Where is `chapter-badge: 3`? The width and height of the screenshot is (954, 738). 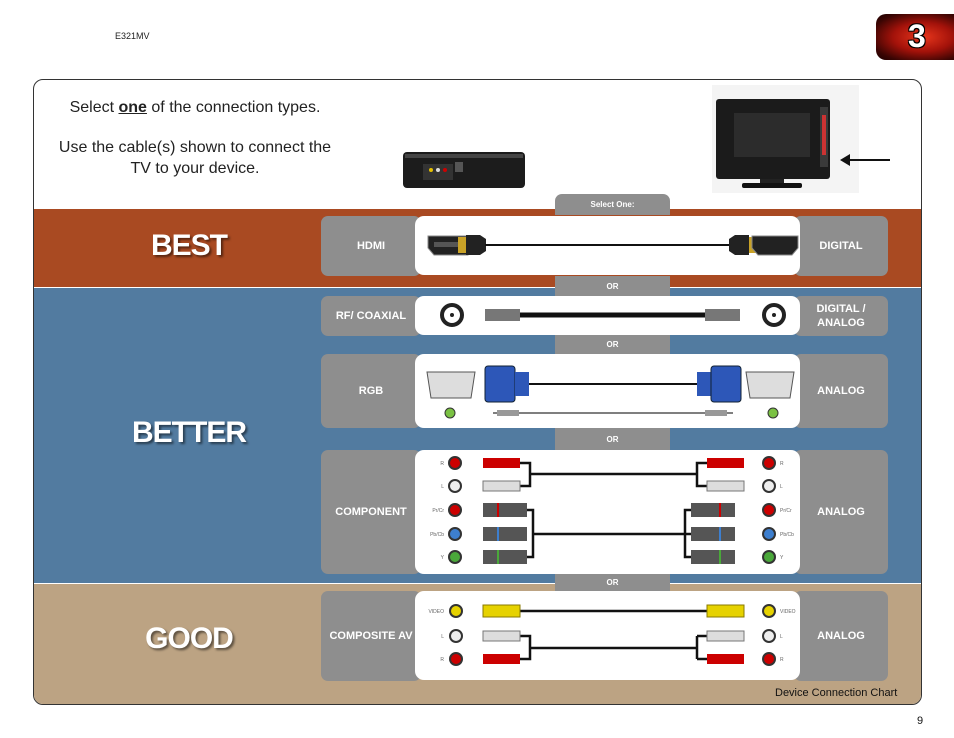
chapter-badge: 3 is located at coordinates (915, 37).